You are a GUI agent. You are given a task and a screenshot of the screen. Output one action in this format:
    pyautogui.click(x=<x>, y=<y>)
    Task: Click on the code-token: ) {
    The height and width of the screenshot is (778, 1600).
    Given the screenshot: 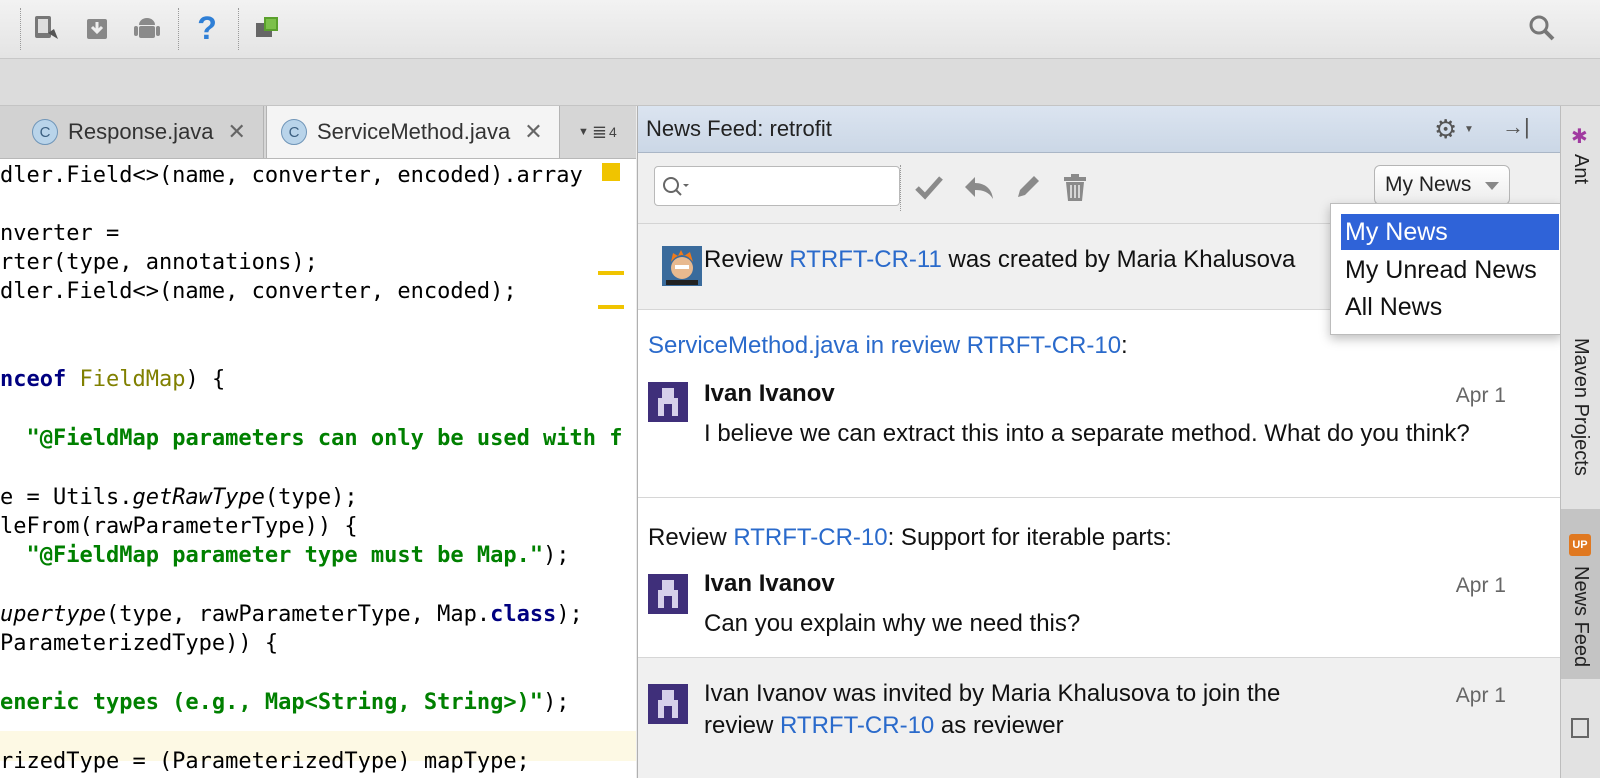 What is the action you would take?
    pyautogui.click(x=205, y=379)
    